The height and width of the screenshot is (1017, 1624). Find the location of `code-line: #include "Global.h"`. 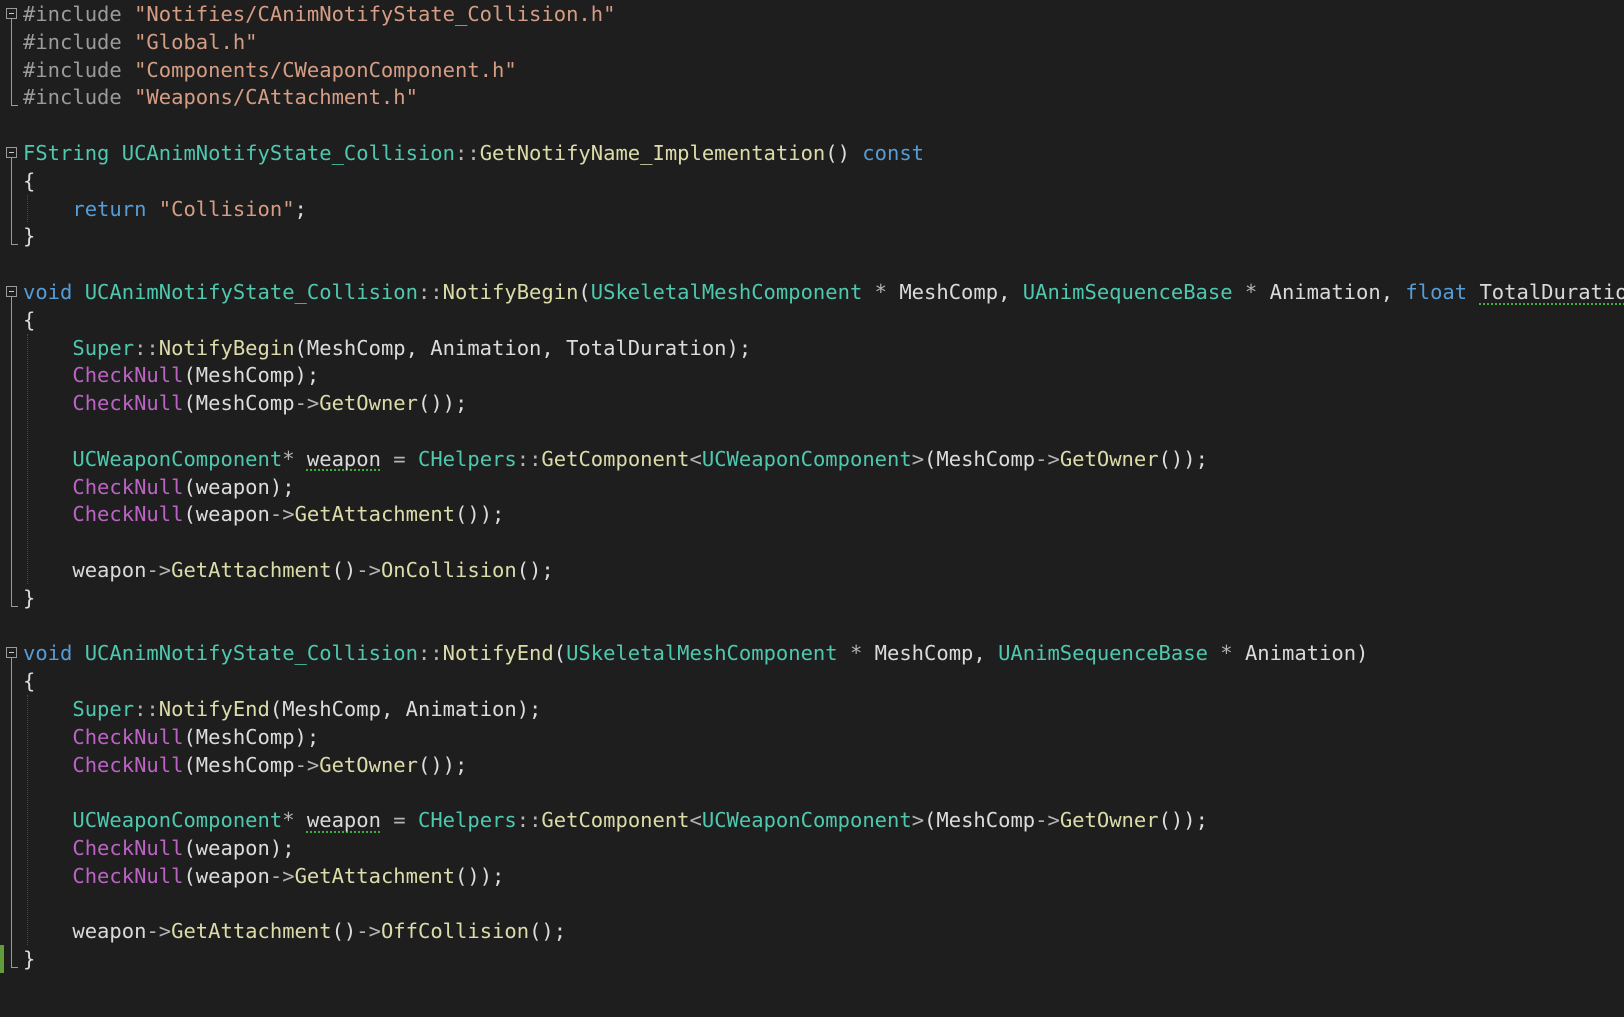

code-line: #include "Global.h" is located at coordinates (812, 42).